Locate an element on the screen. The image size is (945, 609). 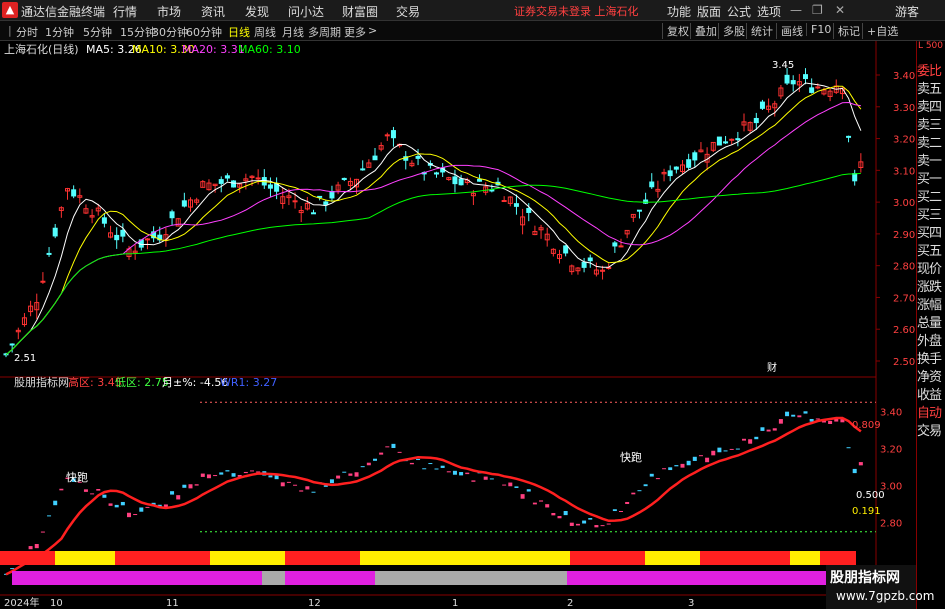
watermark-url: www.7gpzb.com is located at coordinates (885, 596).